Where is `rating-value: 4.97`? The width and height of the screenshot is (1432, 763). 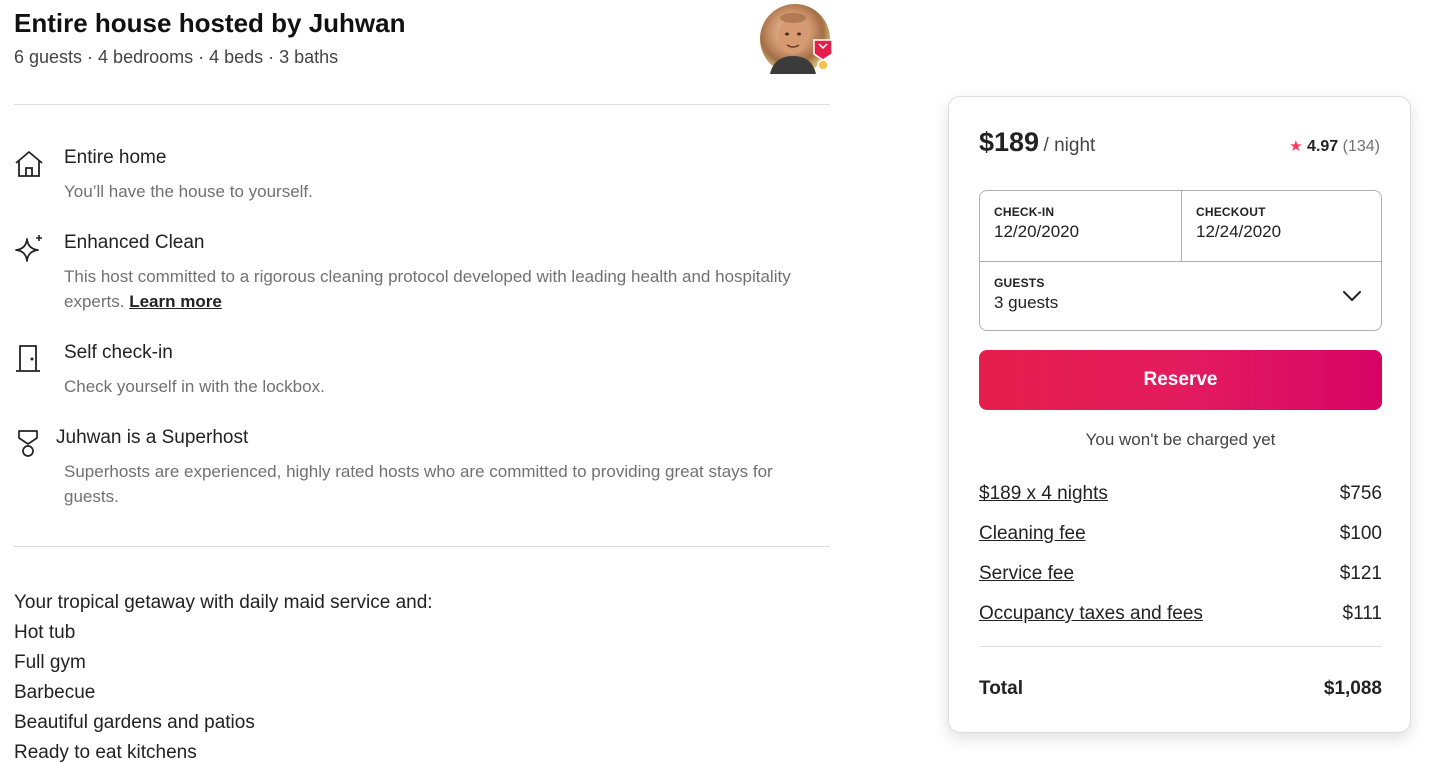
rating-value: 4.97 is located at coordinates (1323, 146).